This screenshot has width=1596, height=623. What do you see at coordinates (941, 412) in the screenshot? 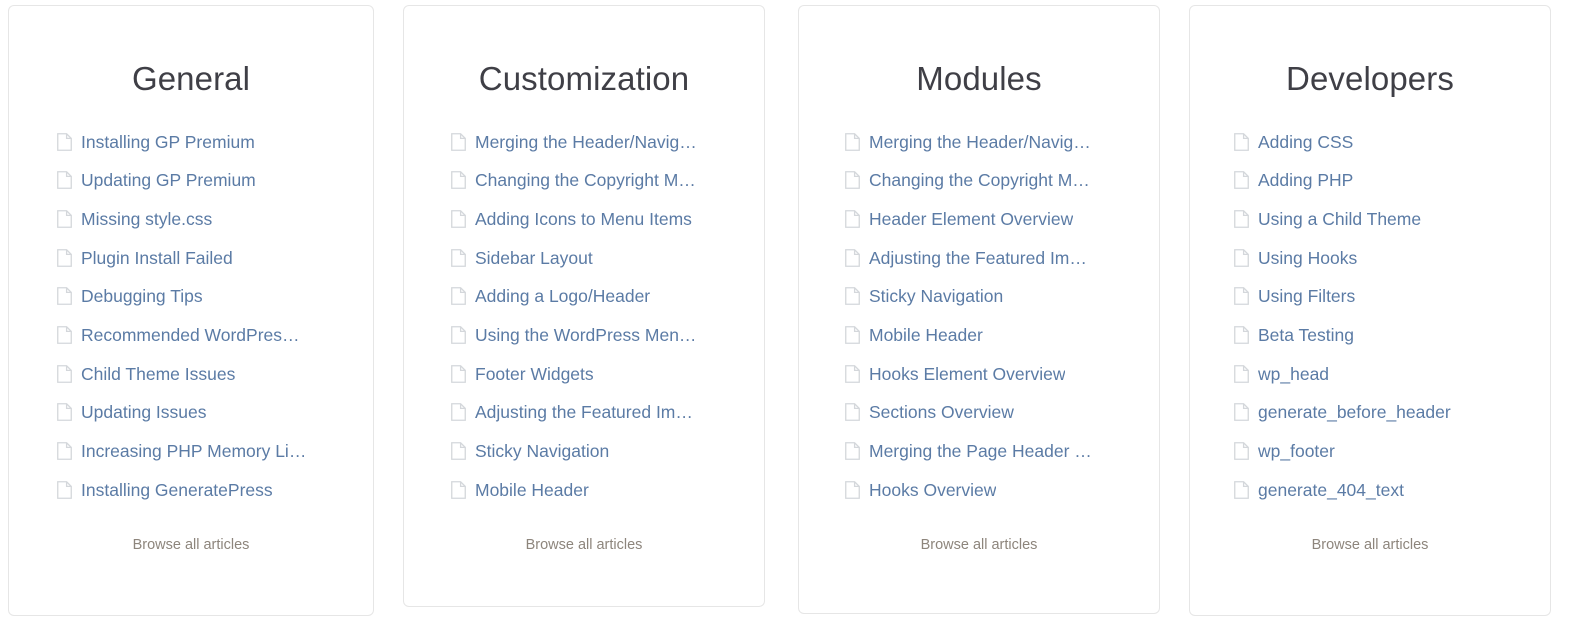
I see `article-link: Sections Overview` at bounding box center [941, 412].